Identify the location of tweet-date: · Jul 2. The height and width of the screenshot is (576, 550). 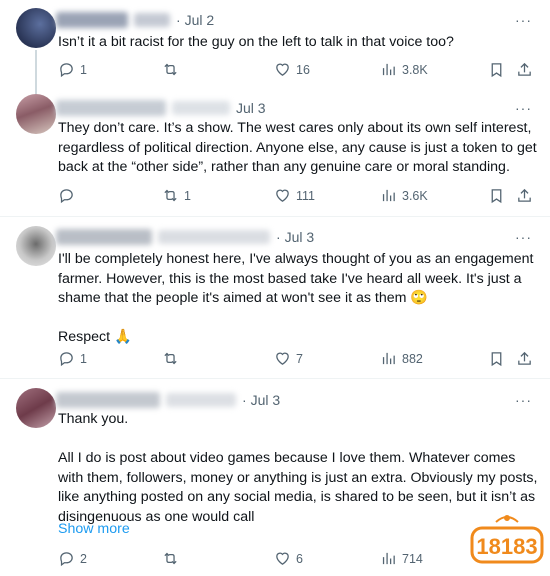
(195, 20).